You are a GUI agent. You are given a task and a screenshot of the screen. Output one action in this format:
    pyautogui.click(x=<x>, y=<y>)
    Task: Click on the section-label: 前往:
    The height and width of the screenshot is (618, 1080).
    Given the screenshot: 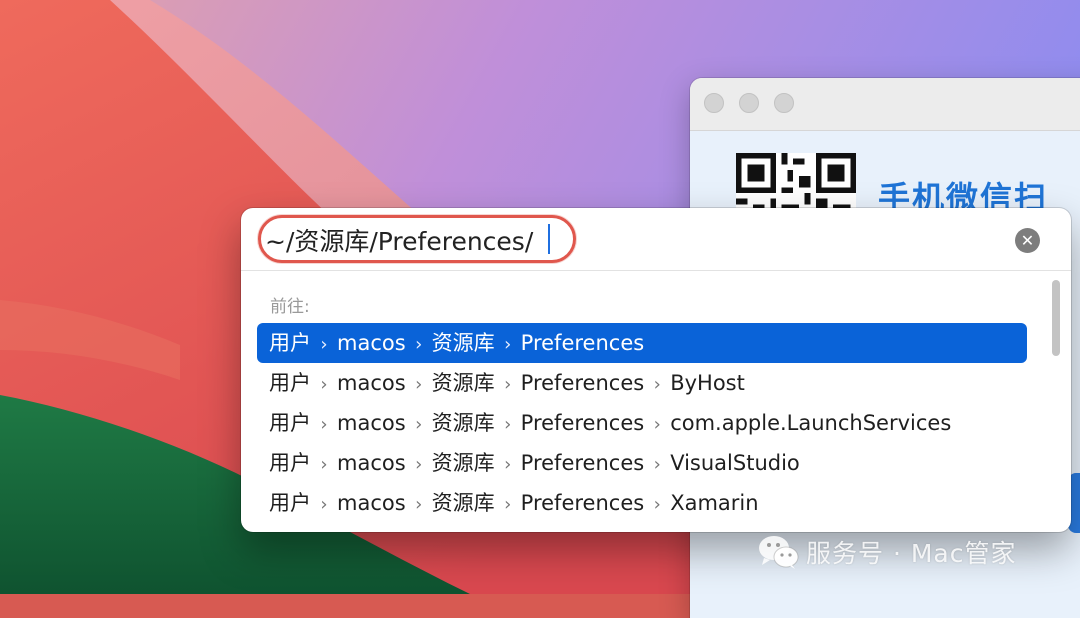 What is the action you would take?
    pyautogui.click(x=290, y=307)
    